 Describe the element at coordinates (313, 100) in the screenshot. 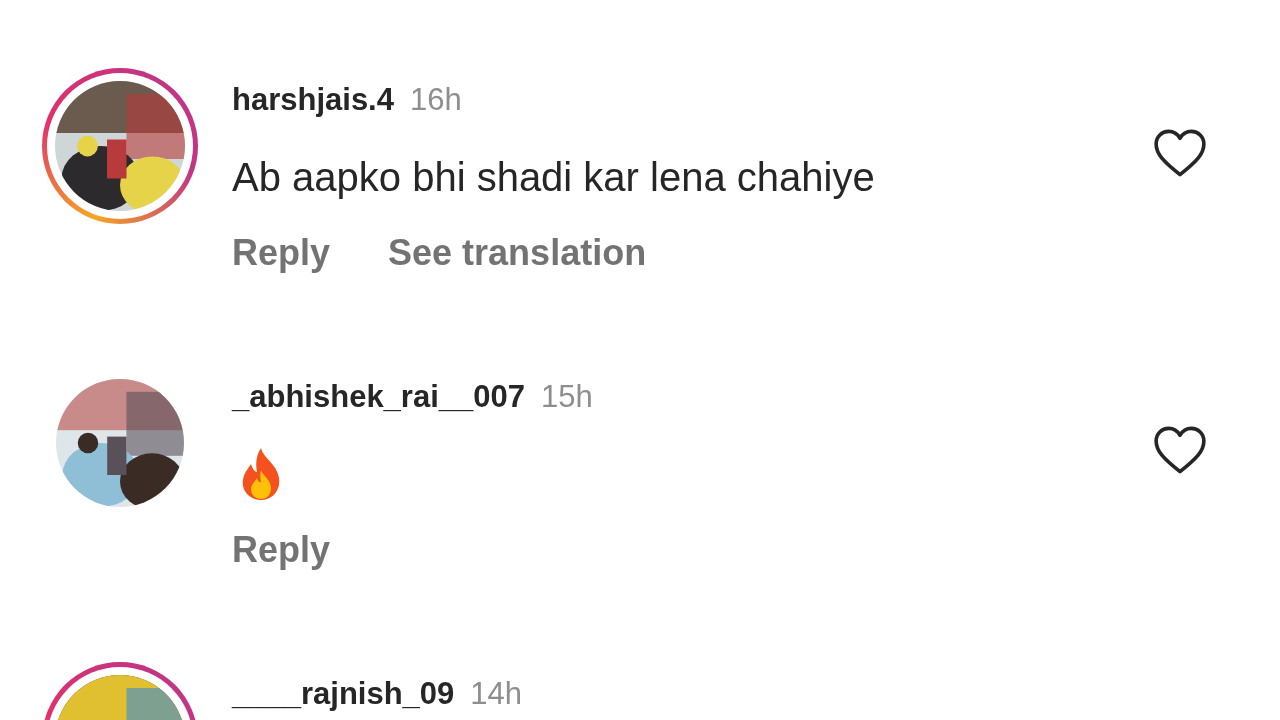

I see `username: harshjais.4` at that location.